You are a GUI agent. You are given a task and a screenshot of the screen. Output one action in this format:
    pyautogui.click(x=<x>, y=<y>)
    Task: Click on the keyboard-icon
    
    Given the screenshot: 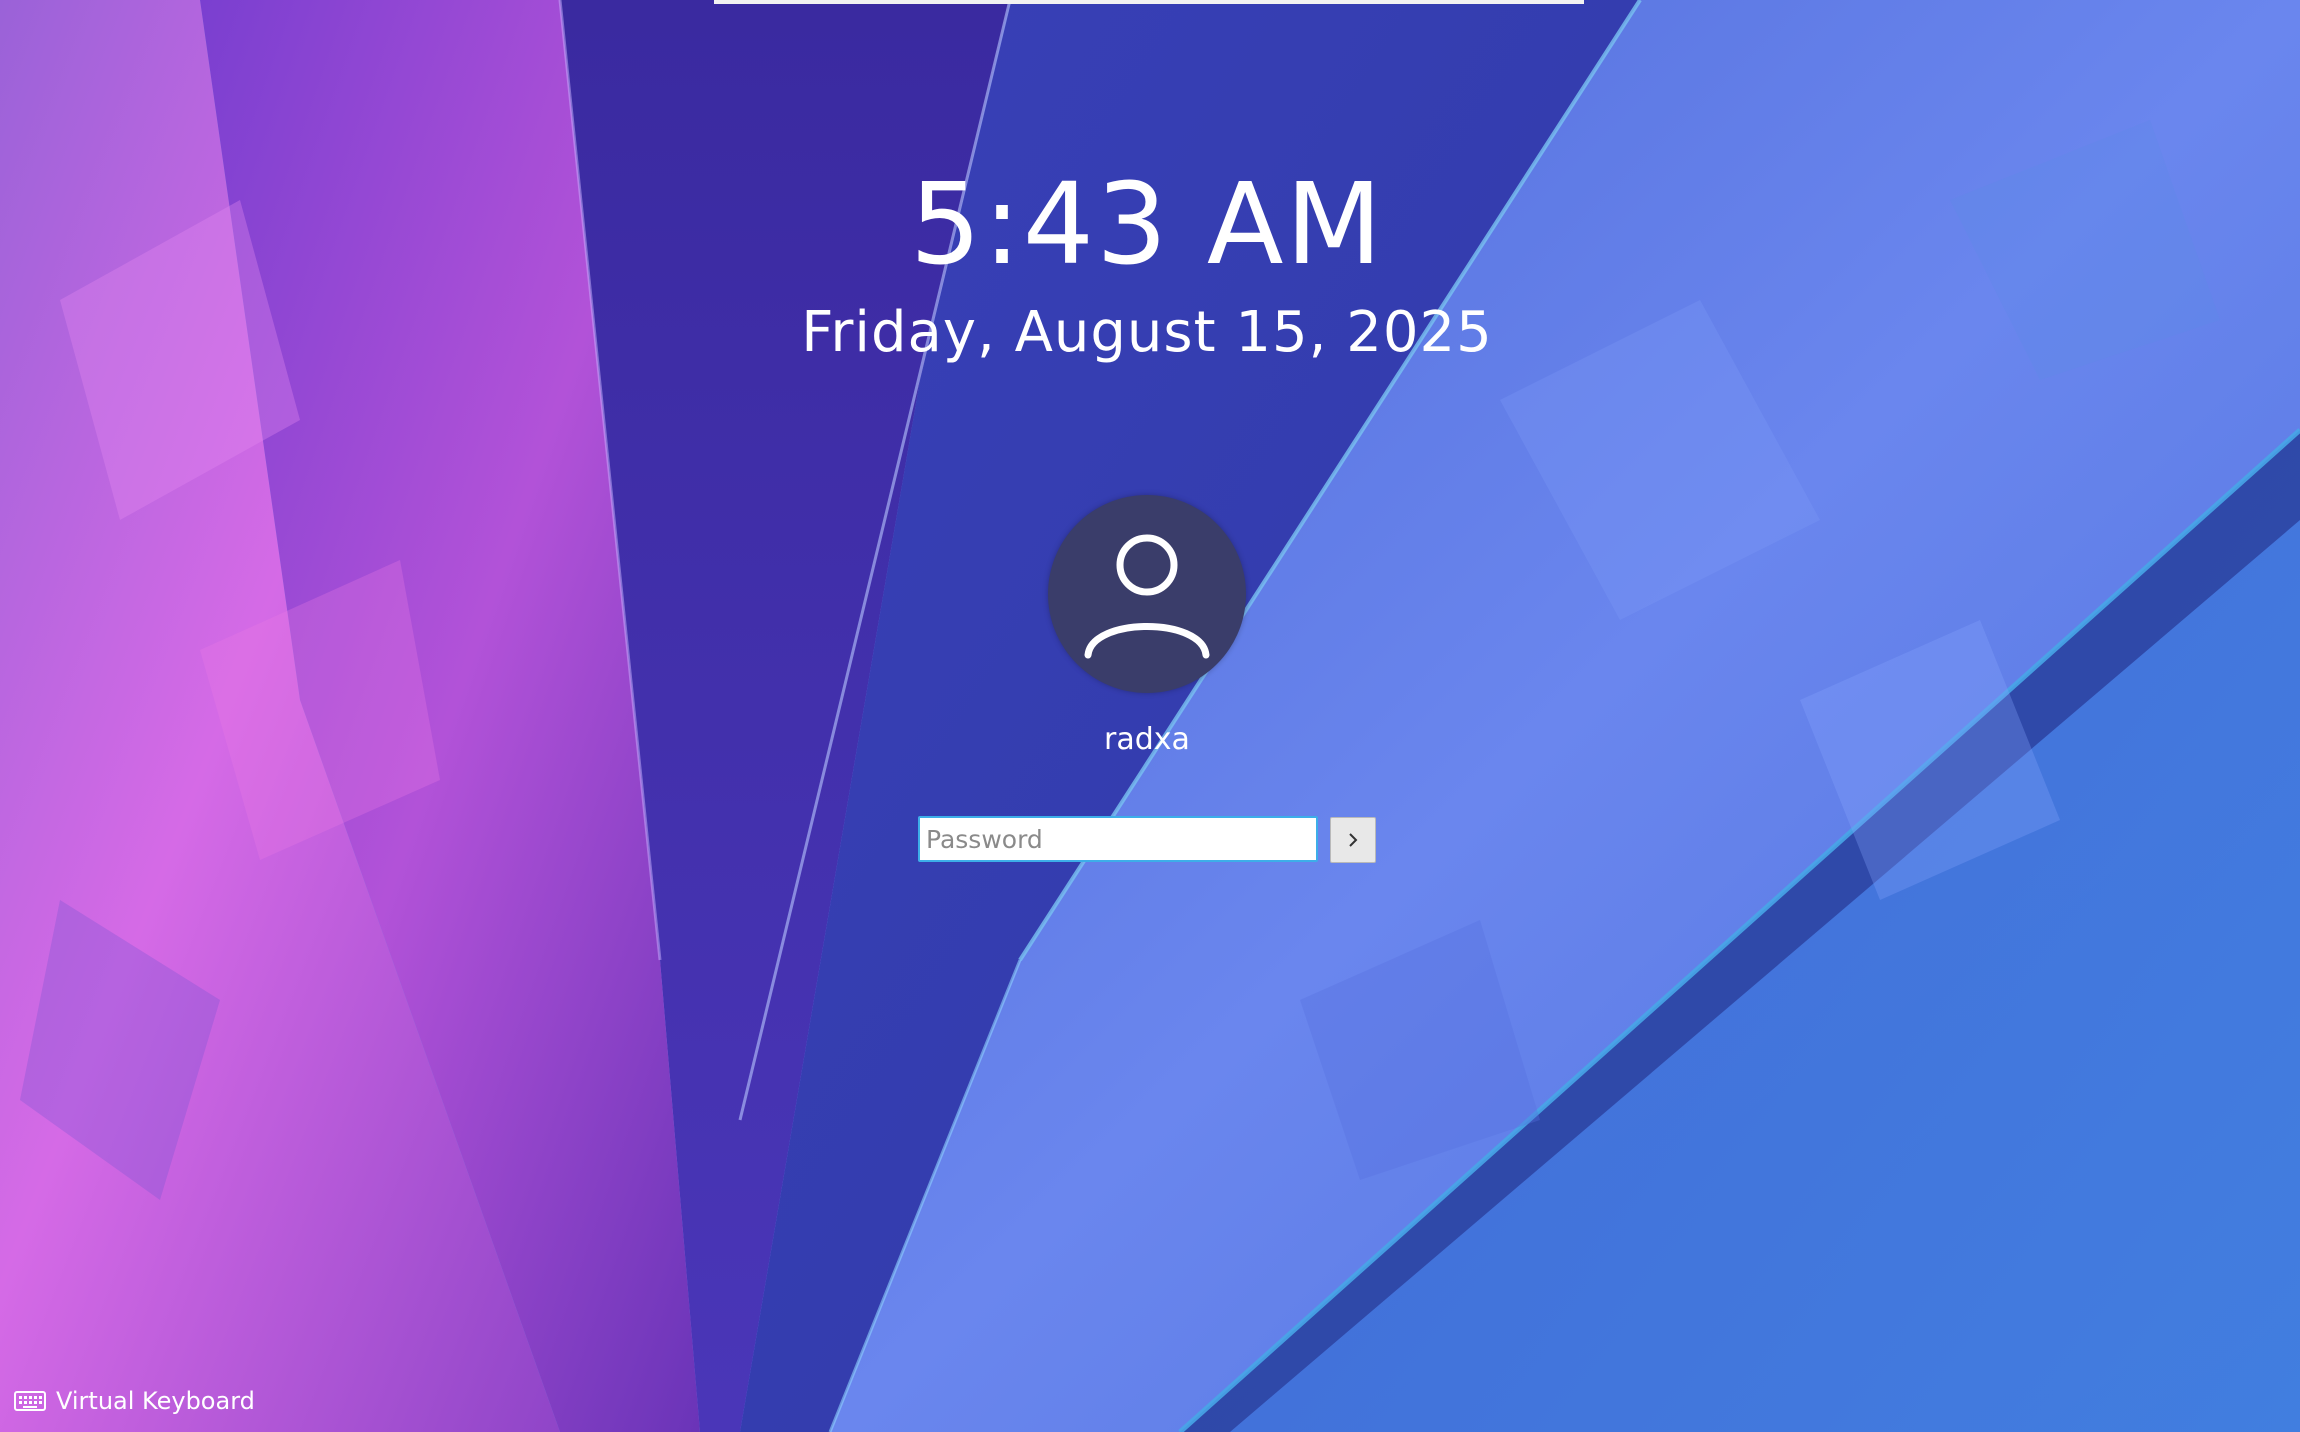 What is the action you would take?
    pyautogui.click(x=30, y=1401)
    